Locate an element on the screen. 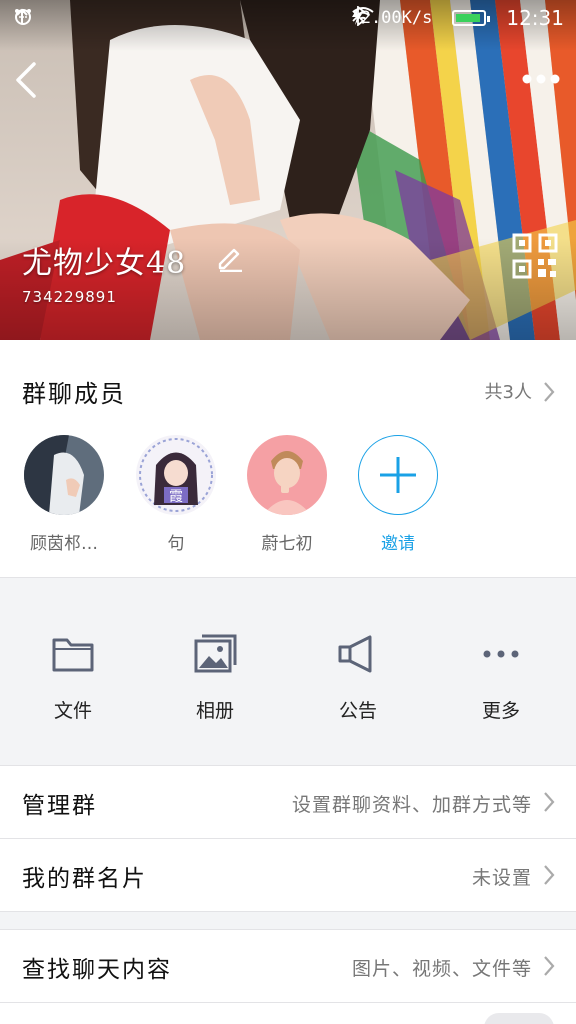 The image size is (576, 1024). member-item: 霞 句 is located at coordinates (176, 494).